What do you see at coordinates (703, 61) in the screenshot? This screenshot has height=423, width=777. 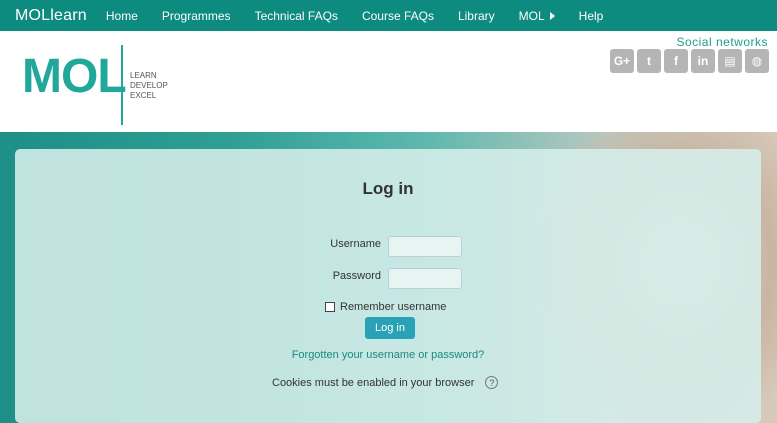 I see `linkedin-icon: in` at bounding box center [703, 61].